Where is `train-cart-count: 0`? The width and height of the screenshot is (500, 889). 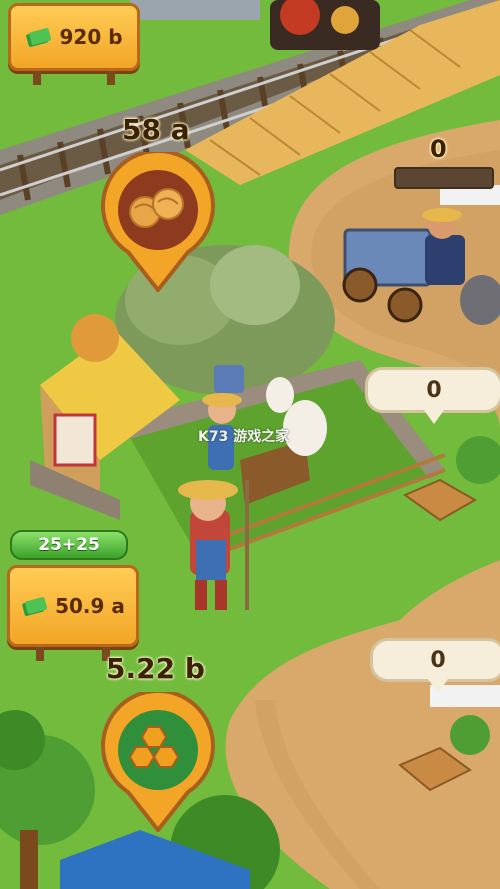 train-cart-count: 0 is located at coordinates (438, 149).